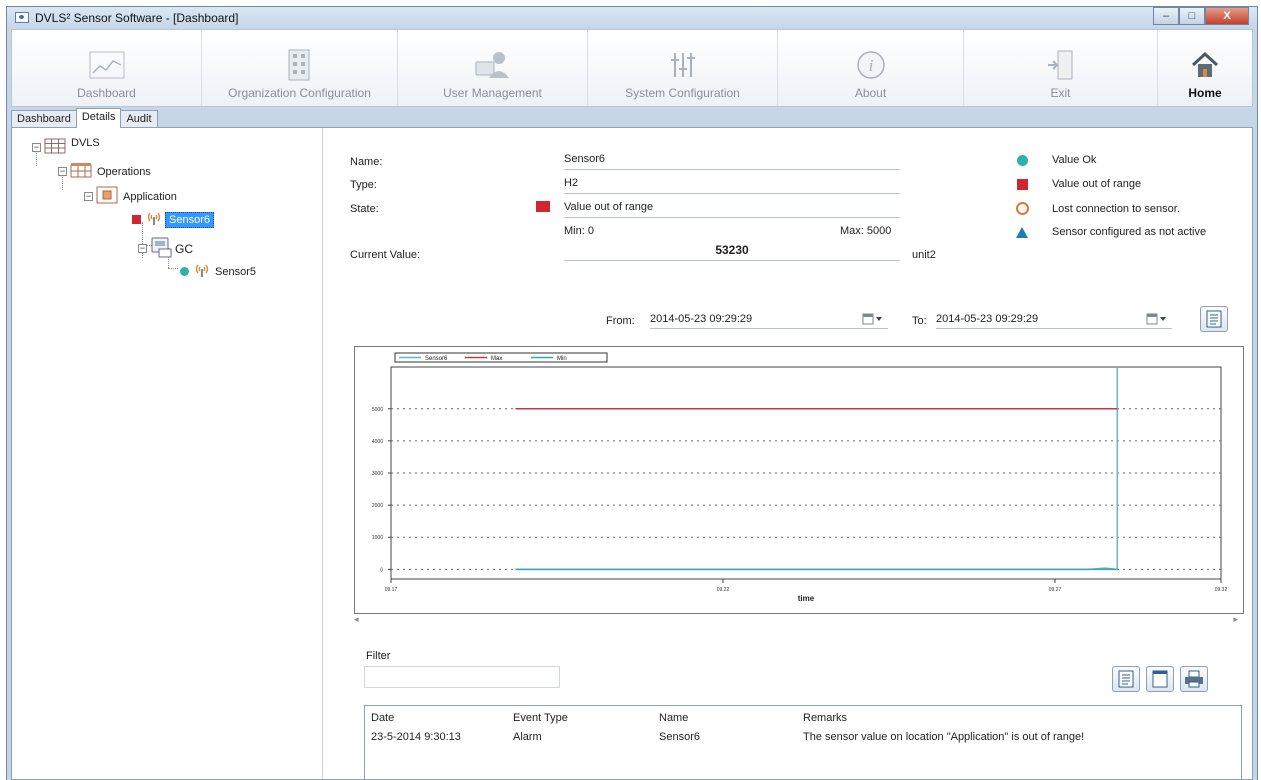  Describe the element at coordinates (496, 359) in the screenshot. I see `legend-entry: Max` at that location.